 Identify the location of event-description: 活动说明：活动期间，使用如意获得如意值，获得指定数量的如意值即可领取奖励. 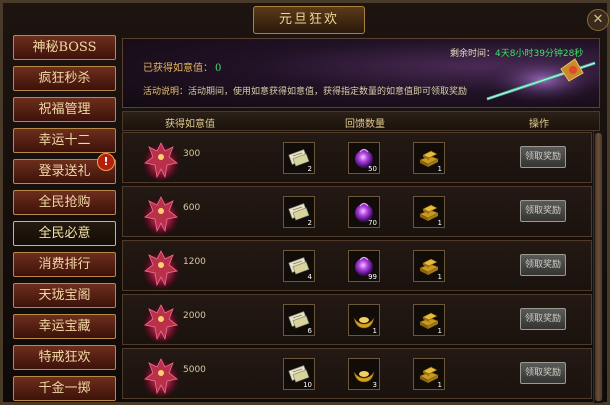
(305, 90).